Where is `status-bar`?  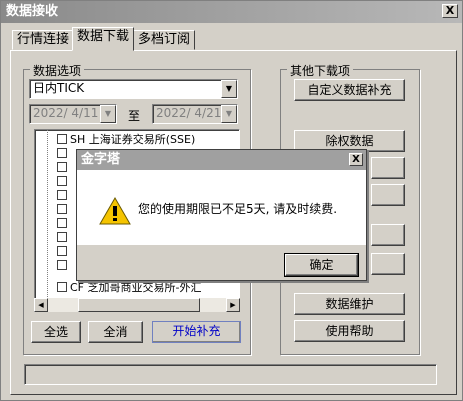 status-bar is located at coordinates (230, 374).